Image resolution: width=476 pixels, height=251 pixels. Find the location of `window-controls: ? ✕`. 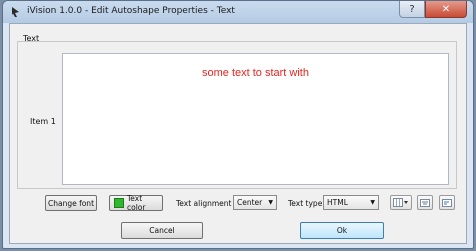

window-controls: ? ✕ is located at coordinates (433, 10).